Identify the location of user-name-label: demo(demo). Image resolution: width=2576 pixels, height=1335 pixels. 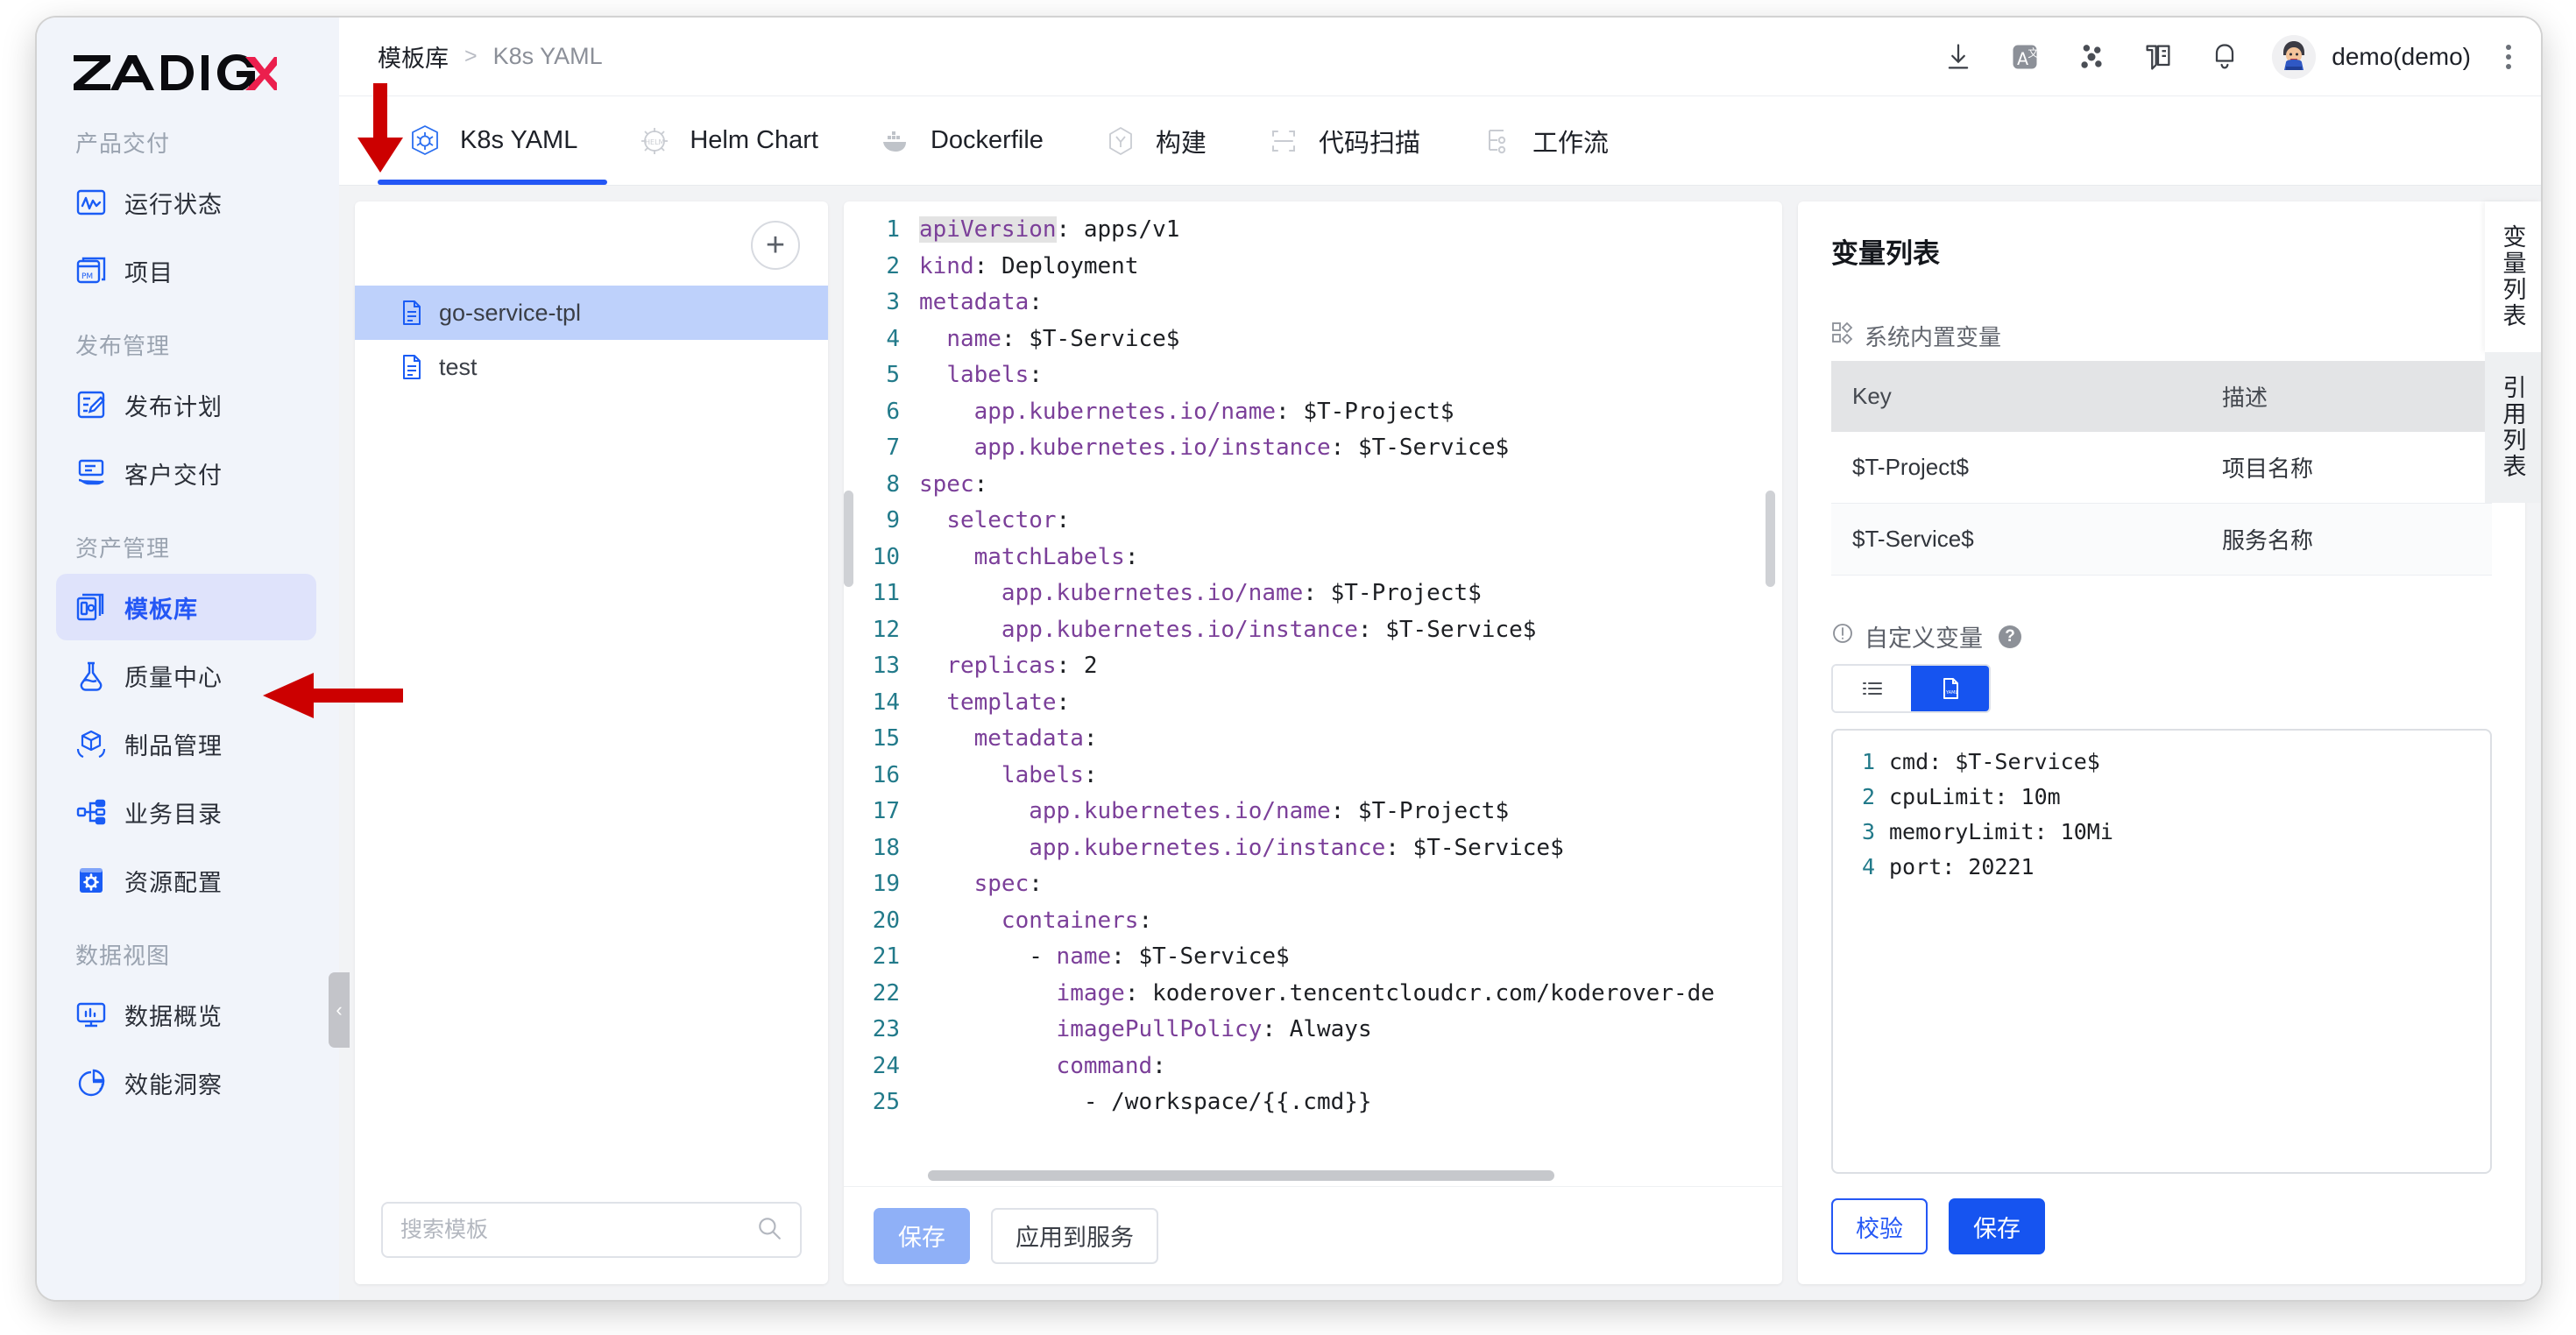
(2401, 56).